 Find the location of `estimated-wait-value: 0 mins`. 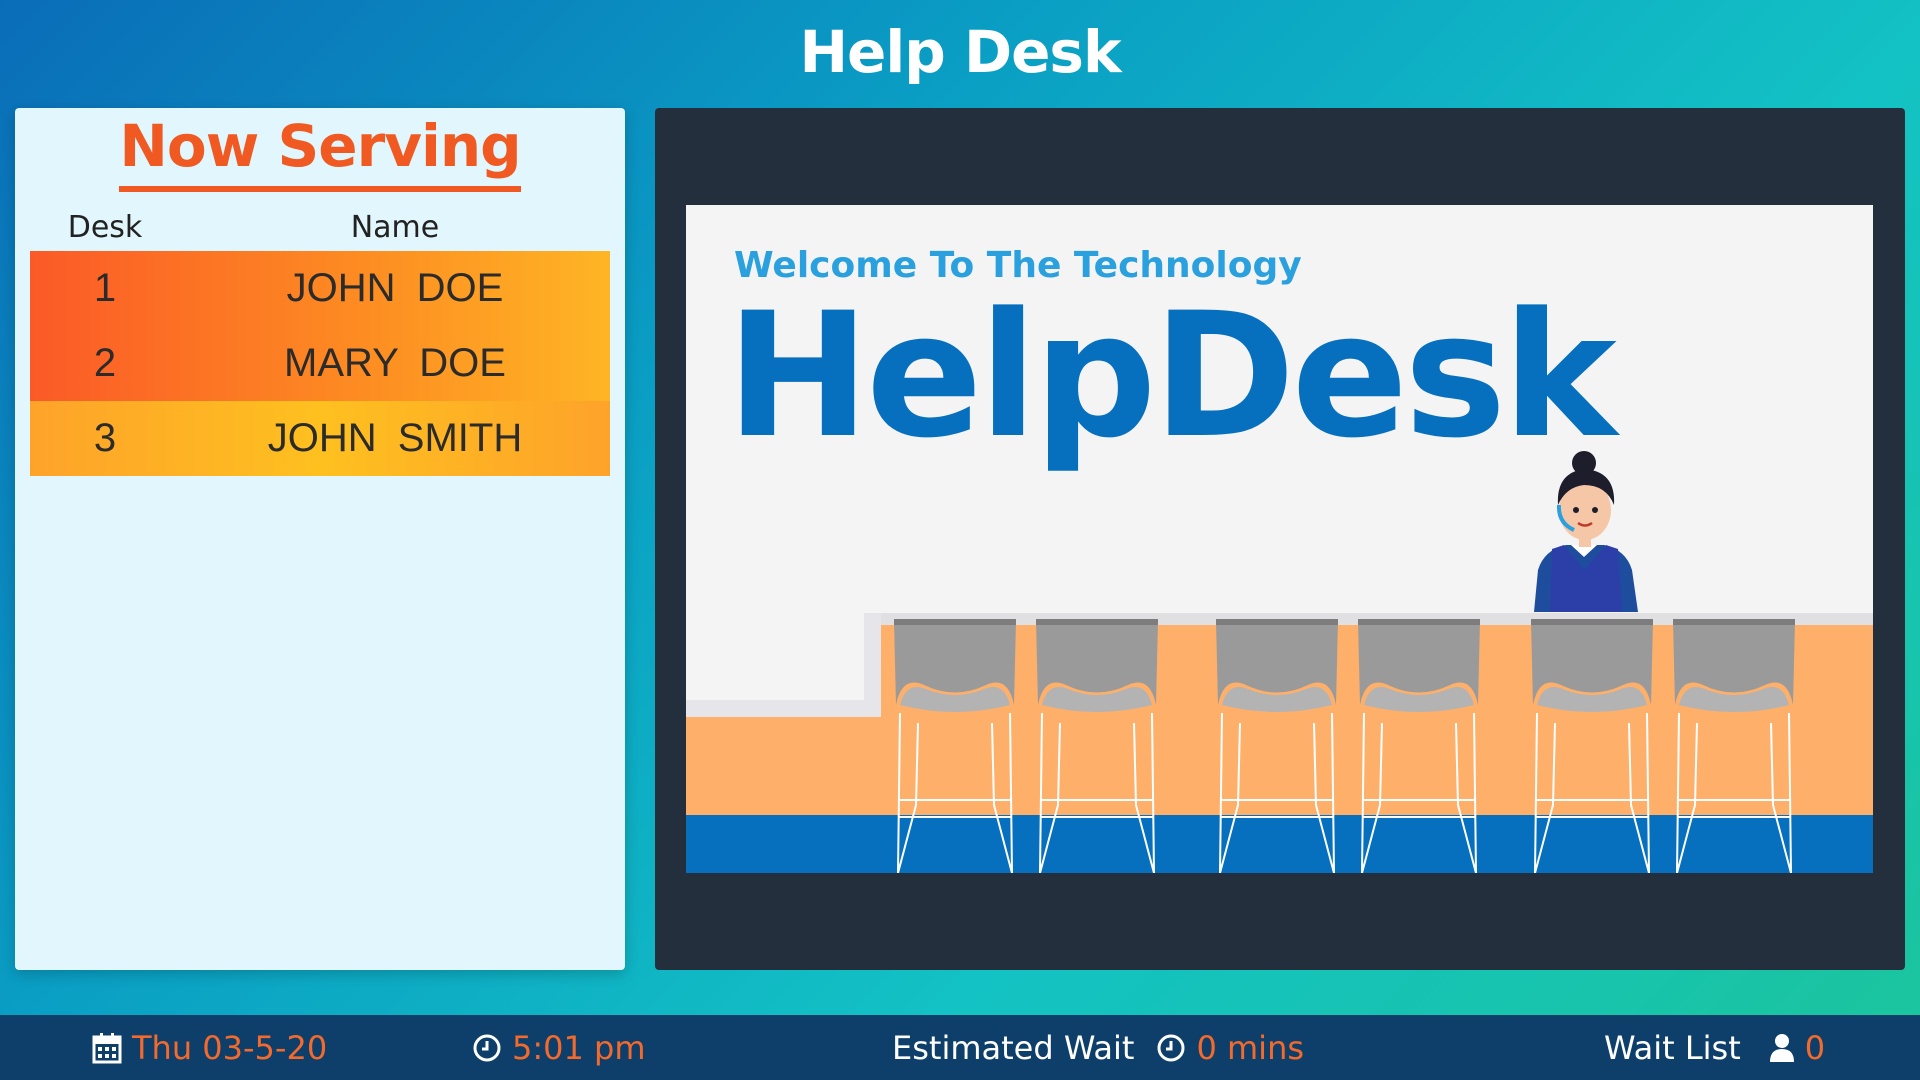

estimated-wait-value: 0 mins is located at coordinates (1250, 1047).